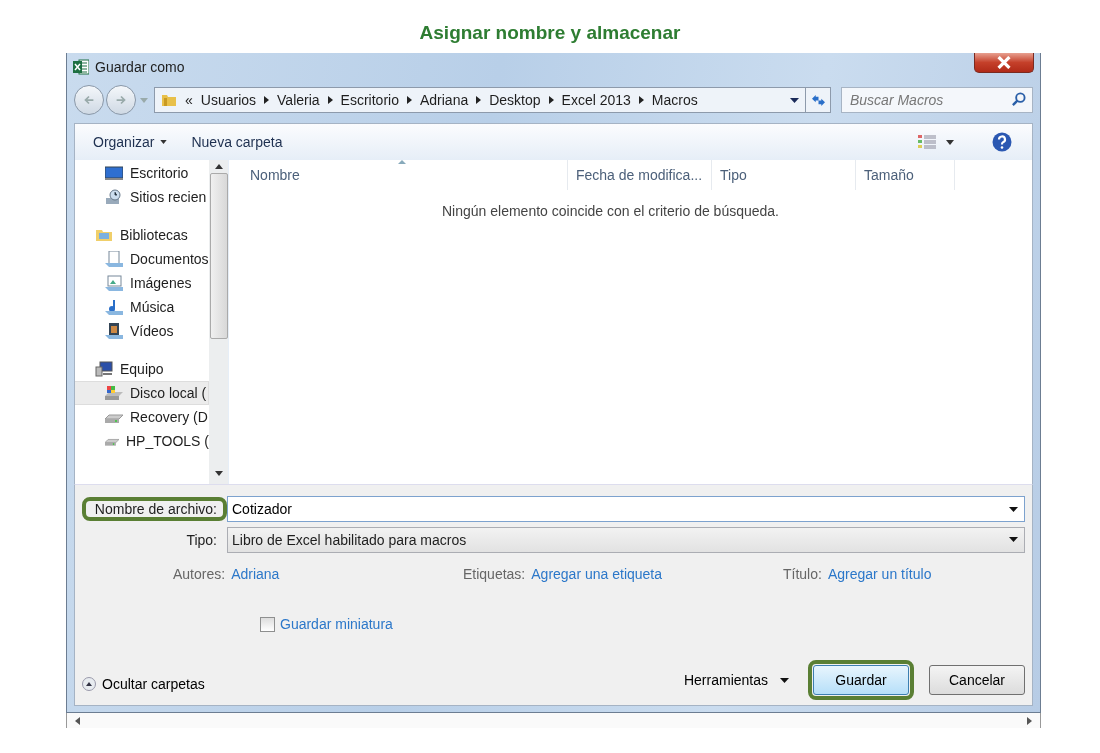 The width and height of the screenshot is (1100, 753). I want to click on sidebar-item: Escritorio, so click(142, 173).